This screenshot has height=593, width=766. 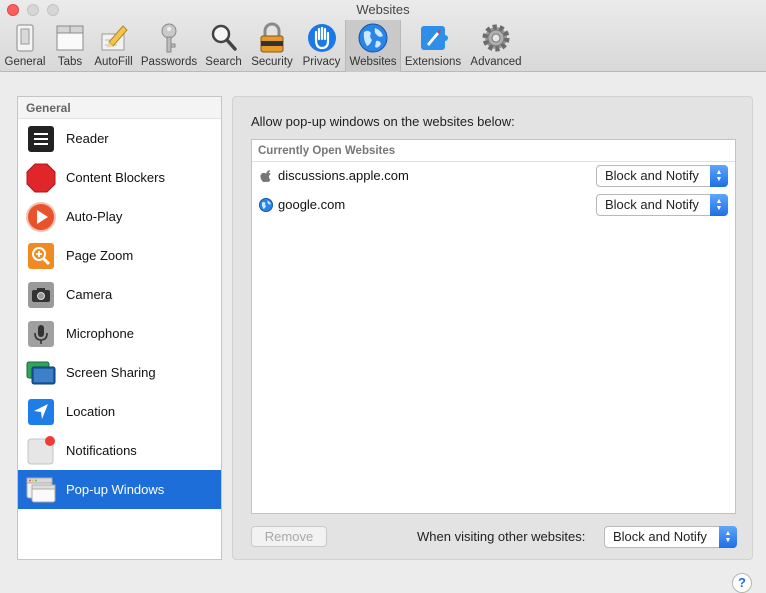 I want to click on general-switch-icon, so click(x=25, y=38).